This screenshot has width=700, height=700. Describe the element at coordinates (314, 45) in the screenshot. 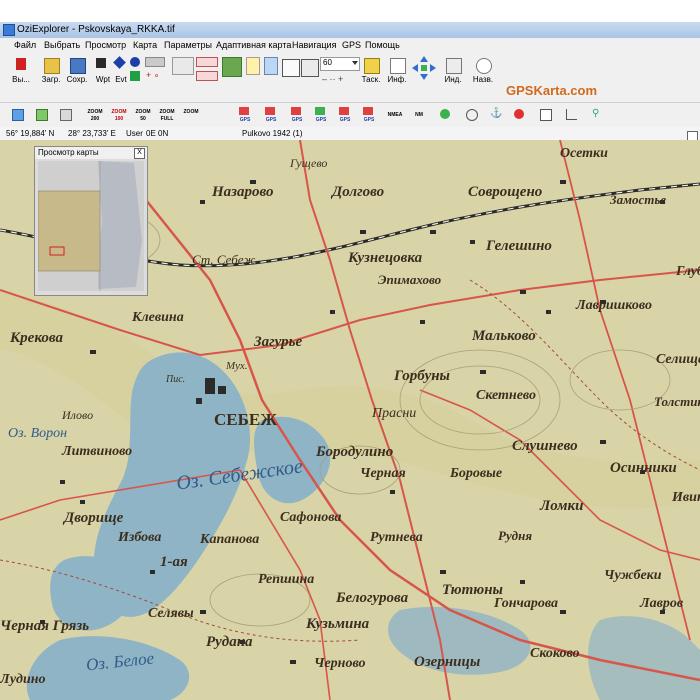

I see `menu-navigation: Навигация` at that location.